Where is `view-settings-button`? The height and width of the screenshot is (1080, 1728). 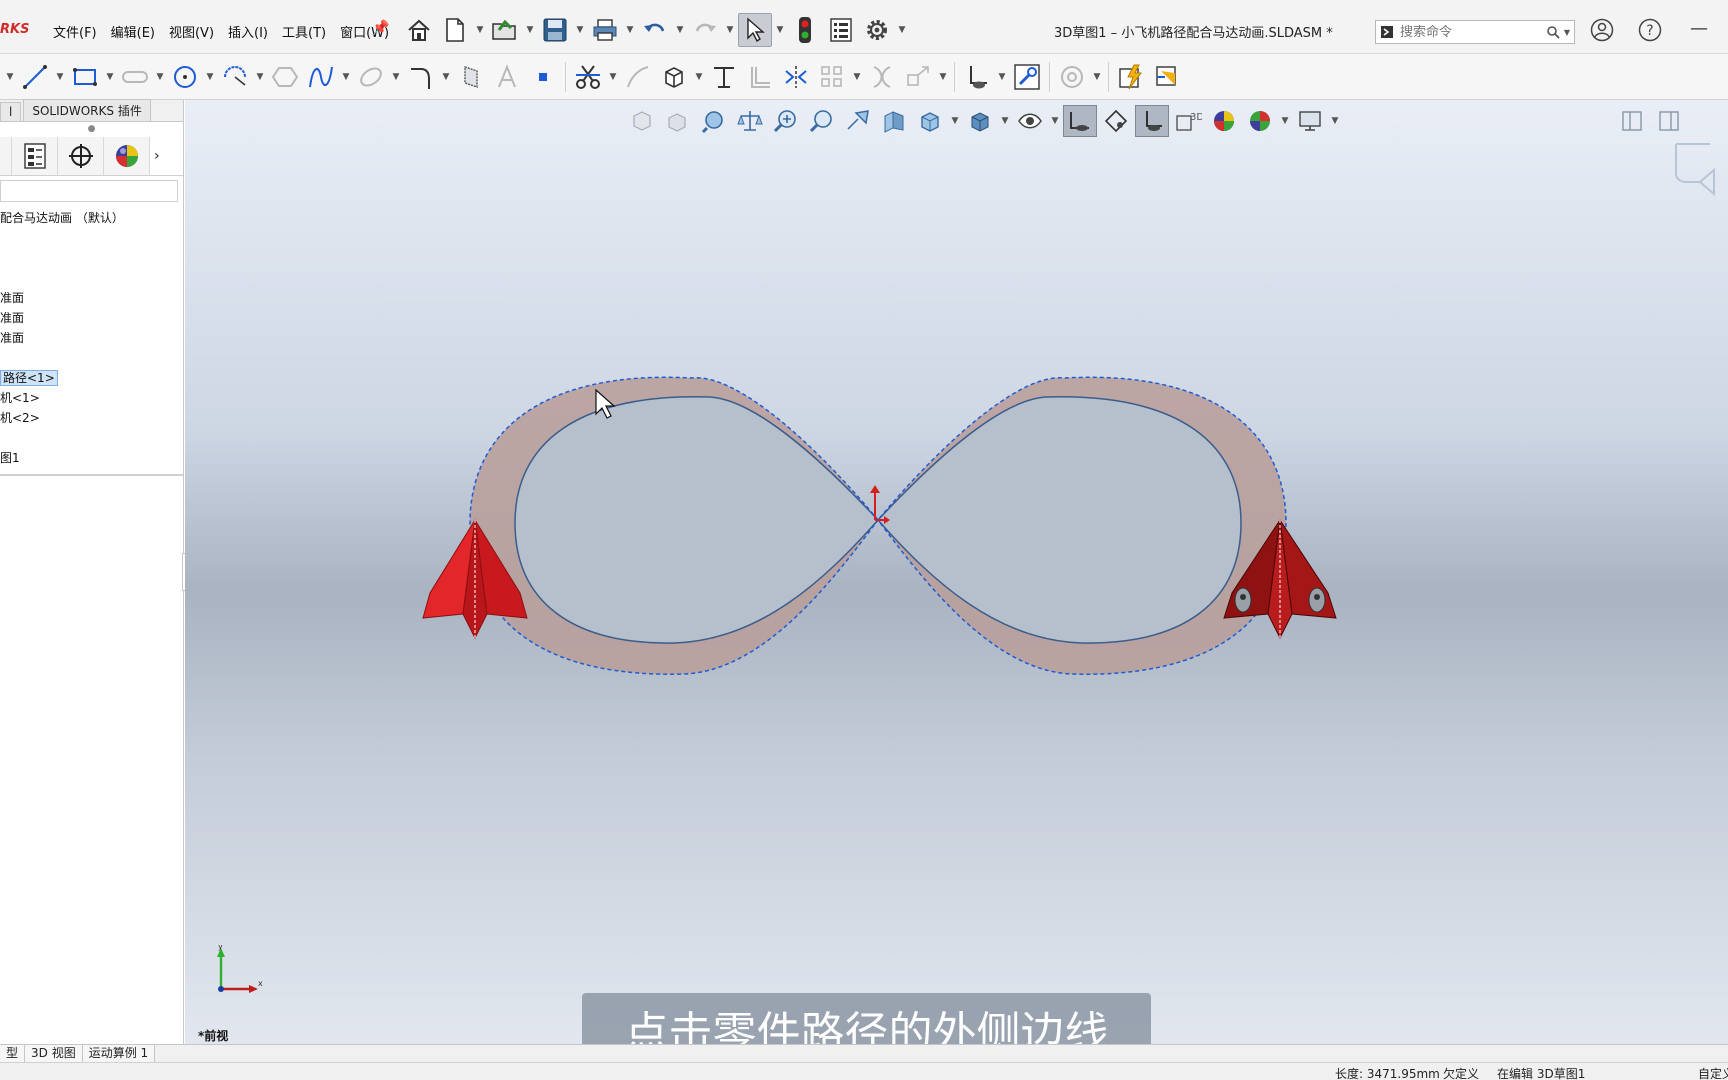 view-settings-button is located at coordinates (1310, 121).